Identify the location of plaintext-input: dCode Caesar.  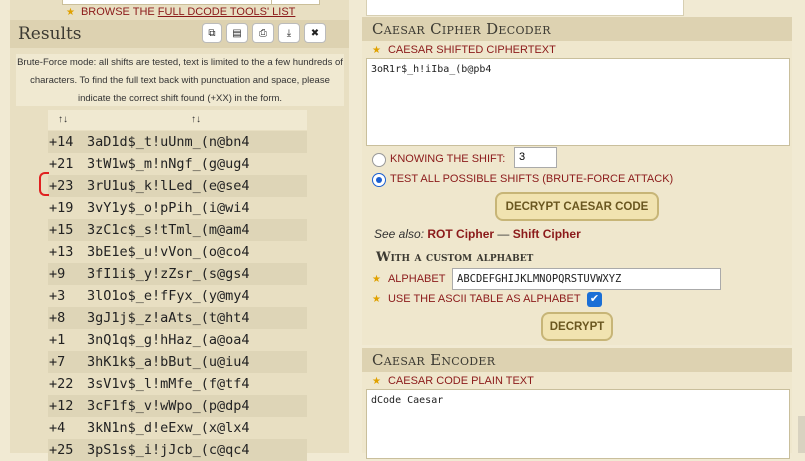
(578, 424).